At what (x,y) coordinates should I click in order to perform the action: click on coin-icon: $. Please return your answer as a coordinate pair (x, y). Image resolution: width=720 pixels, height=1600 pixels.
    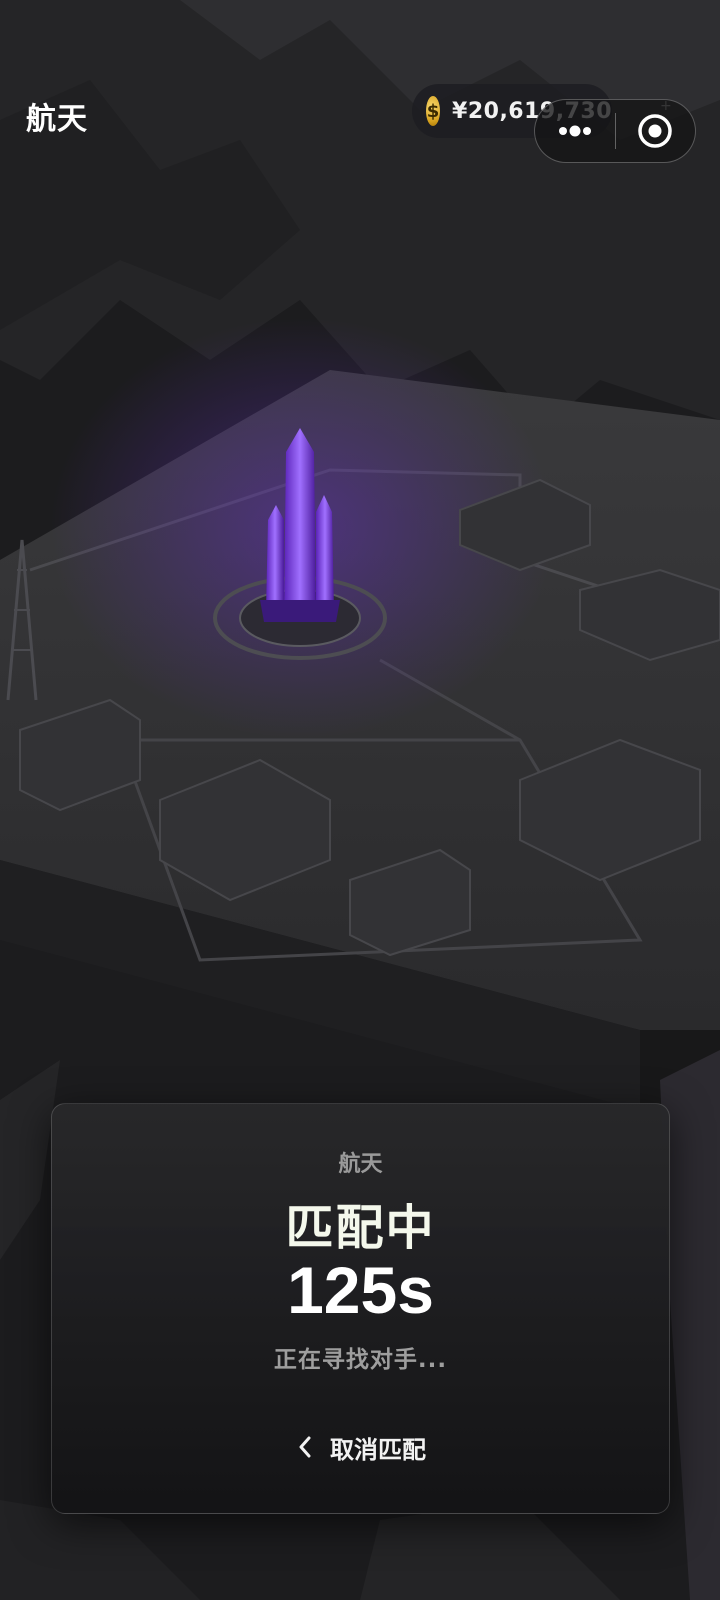
    Looking at the image, I should click on (433, 111).